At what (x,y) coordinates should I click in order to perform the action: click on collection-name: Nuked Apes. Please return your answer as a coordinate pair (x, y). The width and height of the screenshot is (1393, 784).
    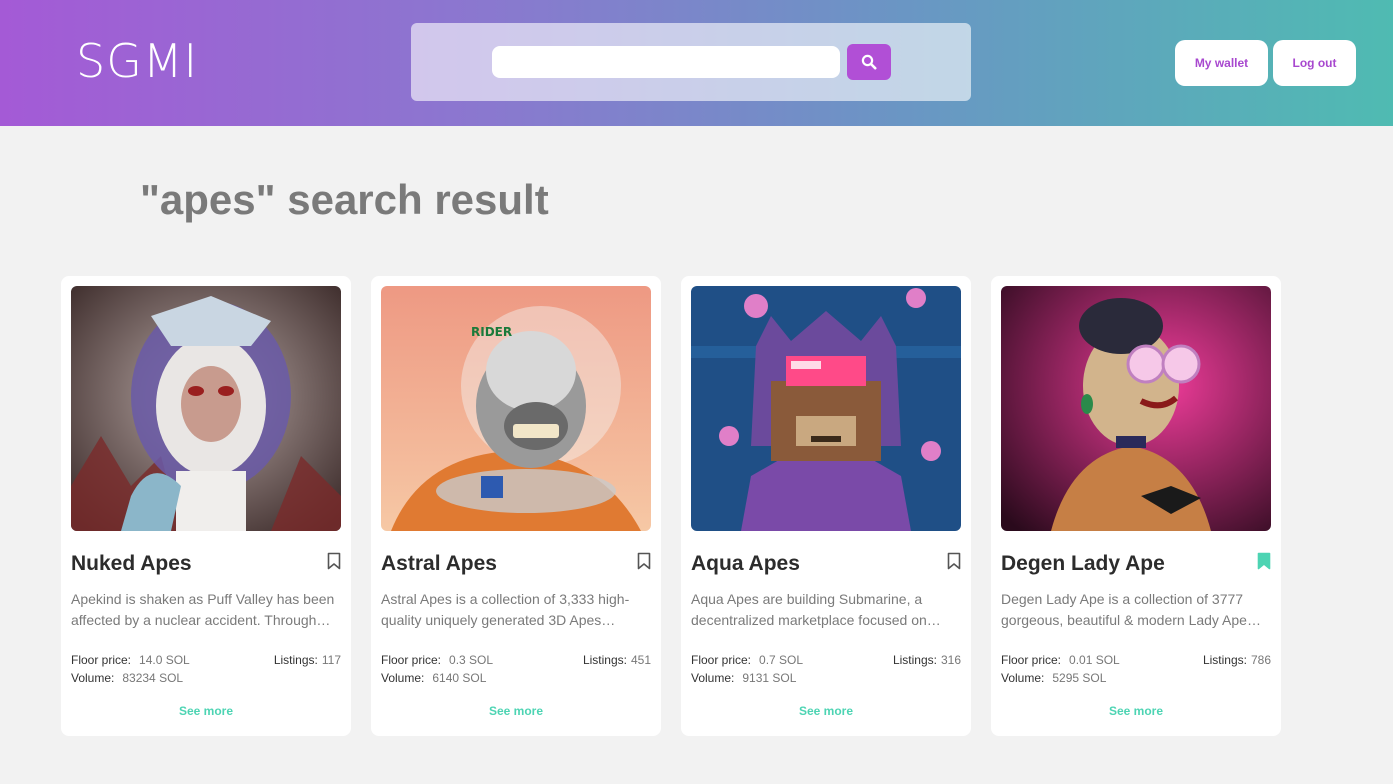
    Looking at the image, I should click on (131, 563).